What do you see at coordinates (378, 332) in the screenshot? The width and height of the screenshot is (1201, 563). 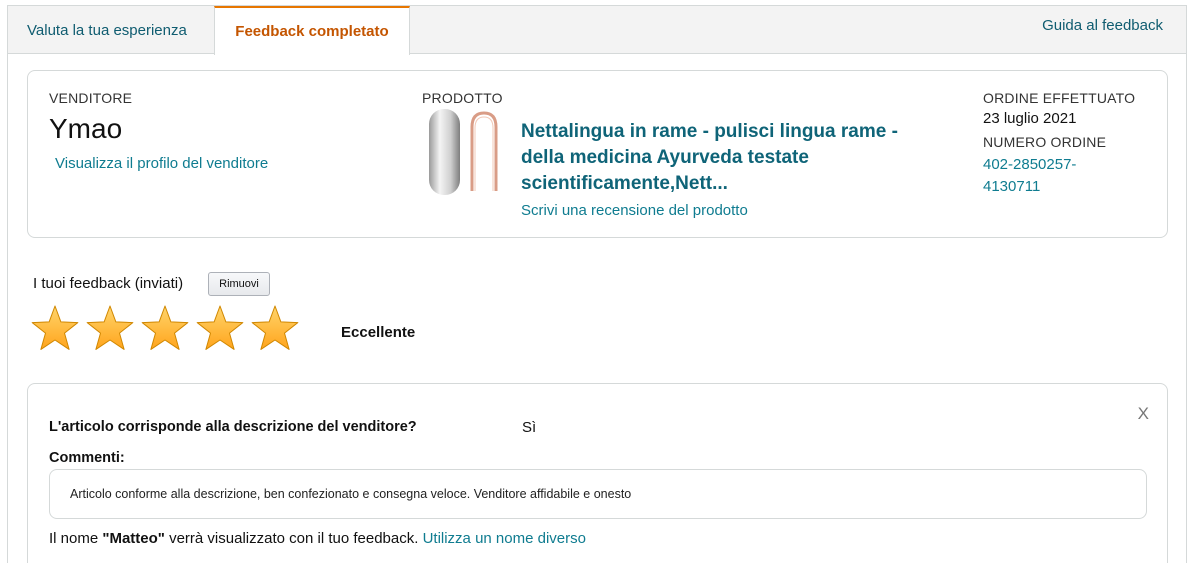 I see `rating-text: Eccellente` at bounding box center [378, 332].